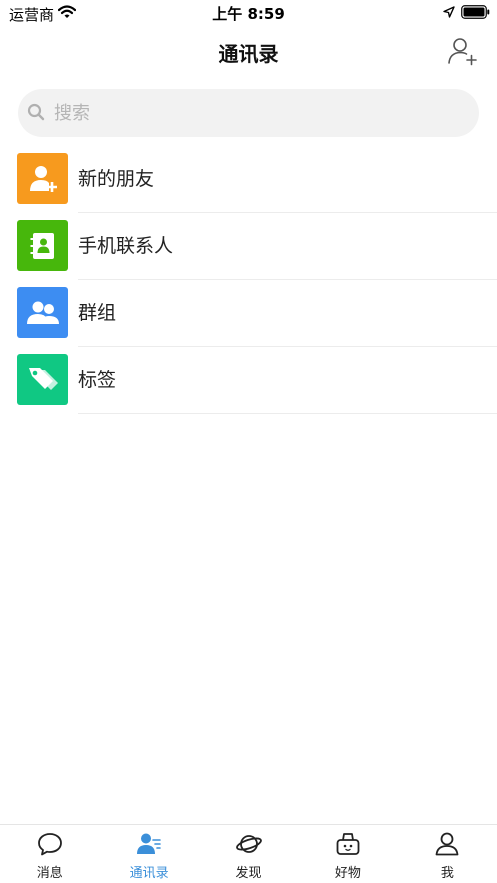 The height and width of the screenshot is (883, 497). What do you see at coordinates (42, 245) in the screenshot?
I see `phone-contacts-icon` at bounding box center [42, 245].